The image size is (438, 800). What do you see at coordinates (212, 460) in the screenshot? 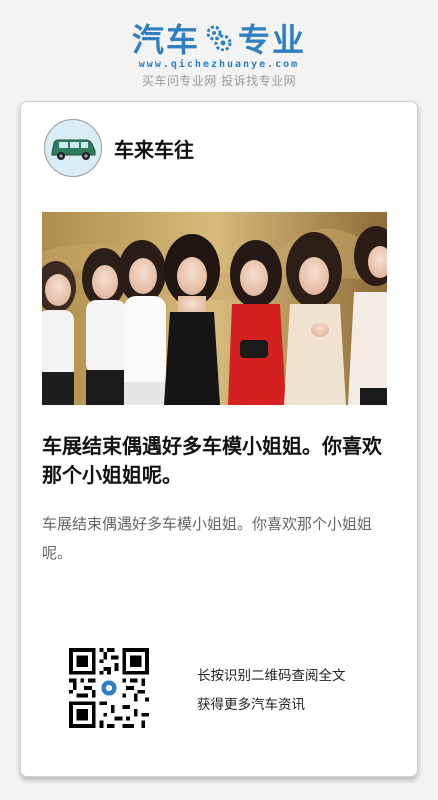
I see `article-title: 车展结束偶遇好多车模小姐姐。你喜欢那个小姐姐呢。` at bounding box center [212, 460].